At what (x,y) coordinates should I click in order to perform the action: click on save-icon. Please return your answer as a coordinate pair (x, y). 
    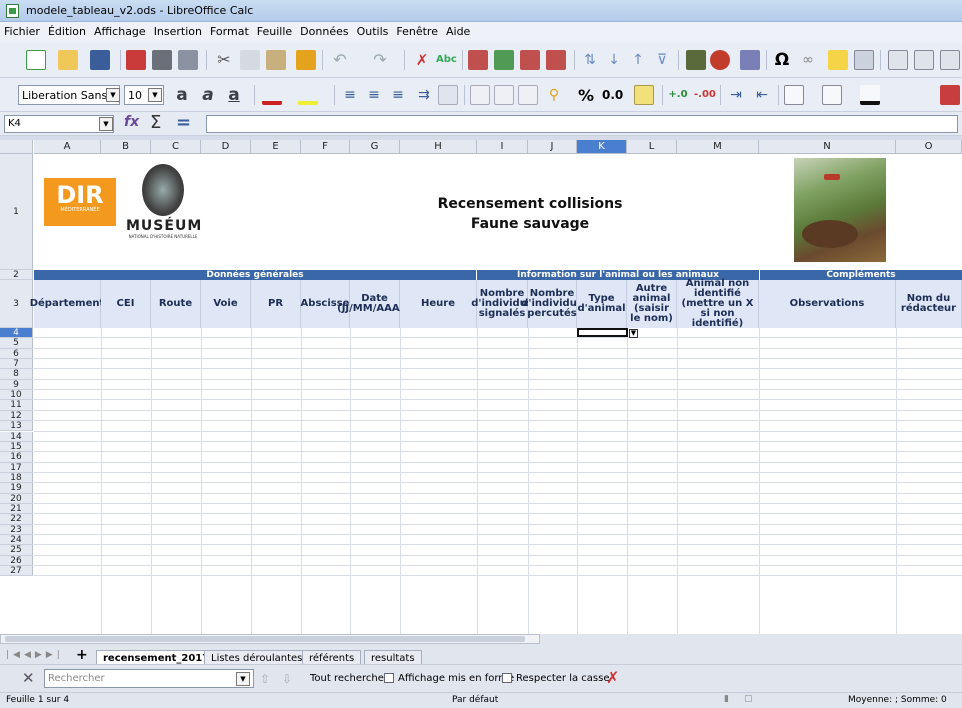
    Looking at the image, I should click on (100, 60).